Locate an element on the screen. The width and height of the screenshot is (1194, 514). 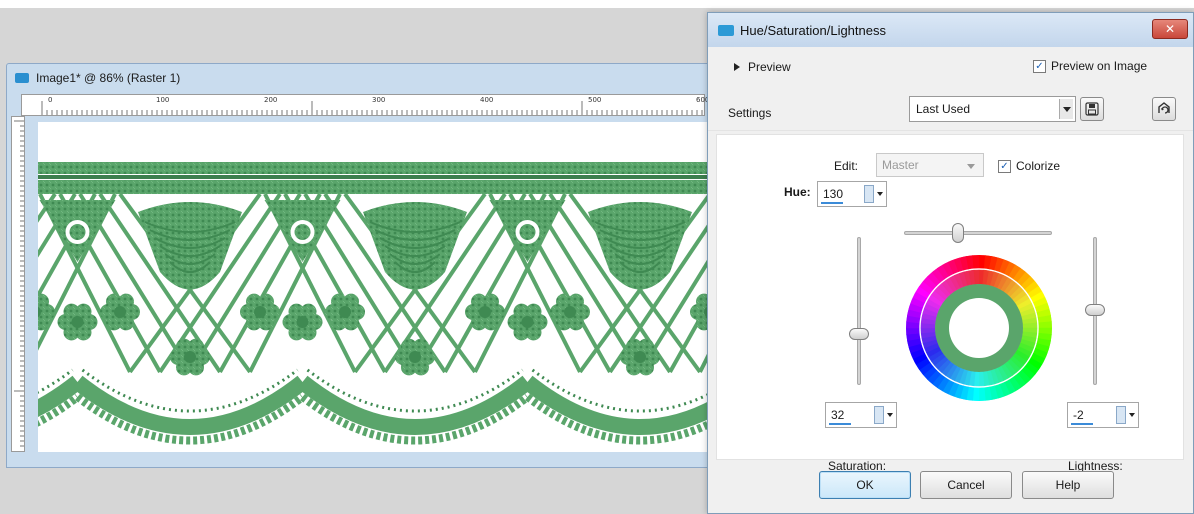
ruler-label: 0 is located at coordinates (50, 100).